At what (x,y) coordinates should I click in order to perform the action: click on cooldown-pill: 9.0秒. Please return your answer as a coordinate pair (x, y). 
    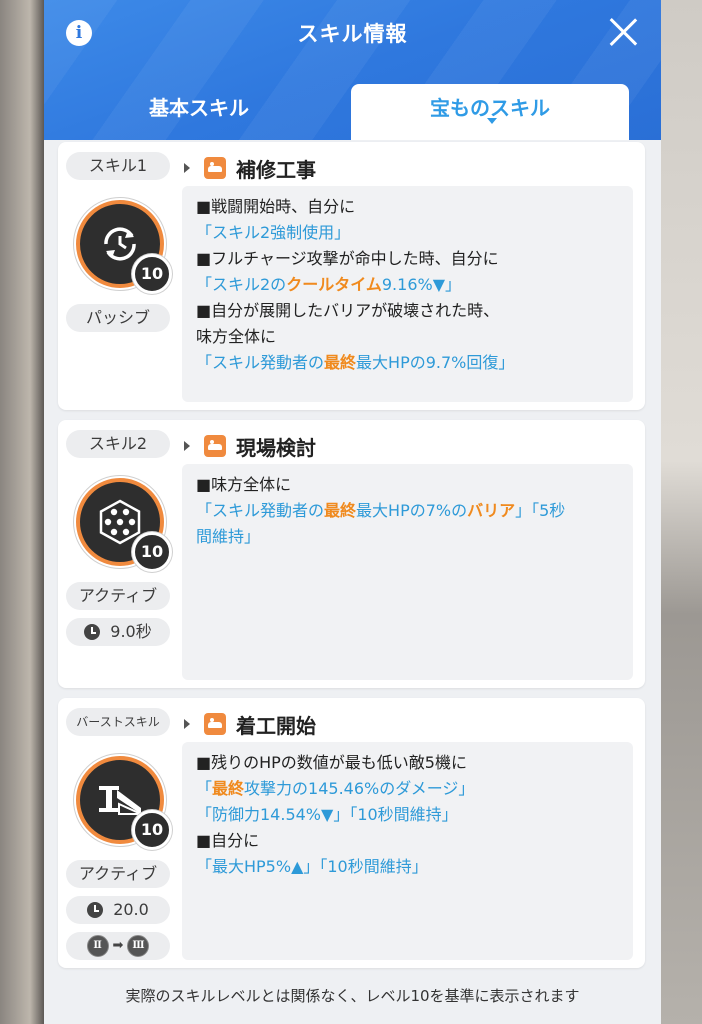
    Looking at the image, I should click on (118, 632).